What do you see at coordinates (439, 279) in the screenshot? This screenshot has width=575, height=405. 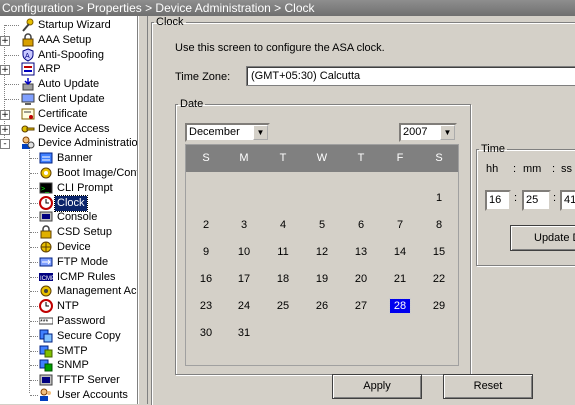 I see `calendar-day: 22` at bounding box center [439, 279].